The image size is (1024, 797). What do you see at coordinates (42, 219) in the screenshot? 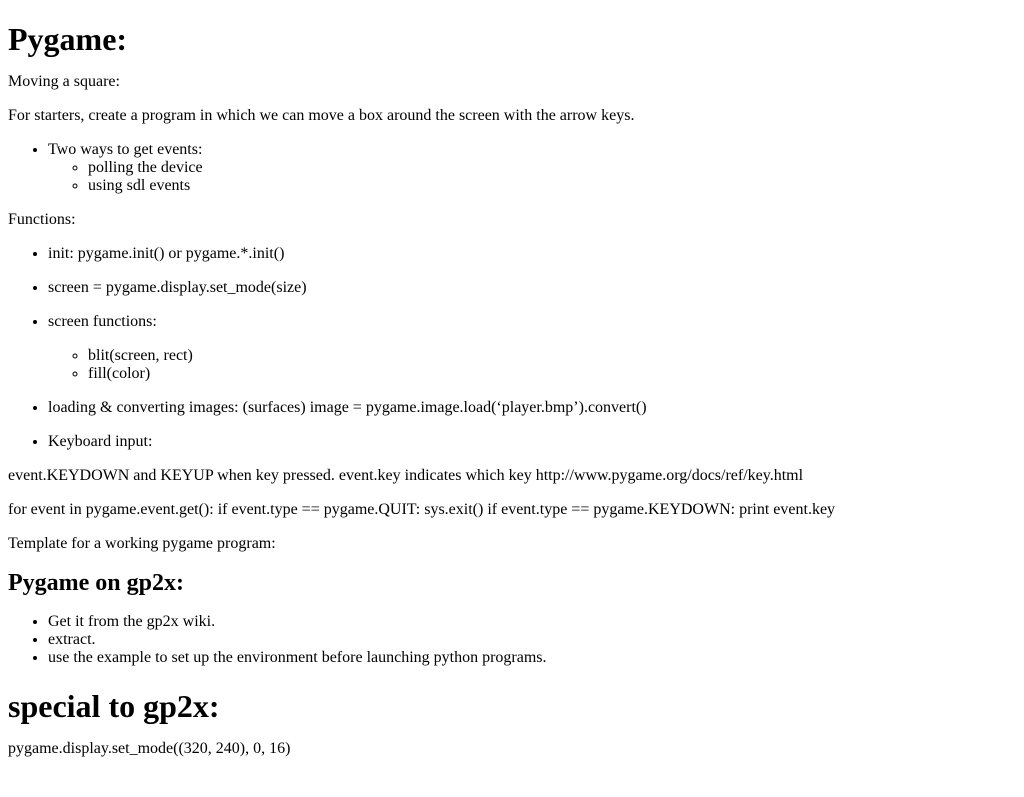
I see `functions-heading: Functions:` at bounding box center [42, 219].